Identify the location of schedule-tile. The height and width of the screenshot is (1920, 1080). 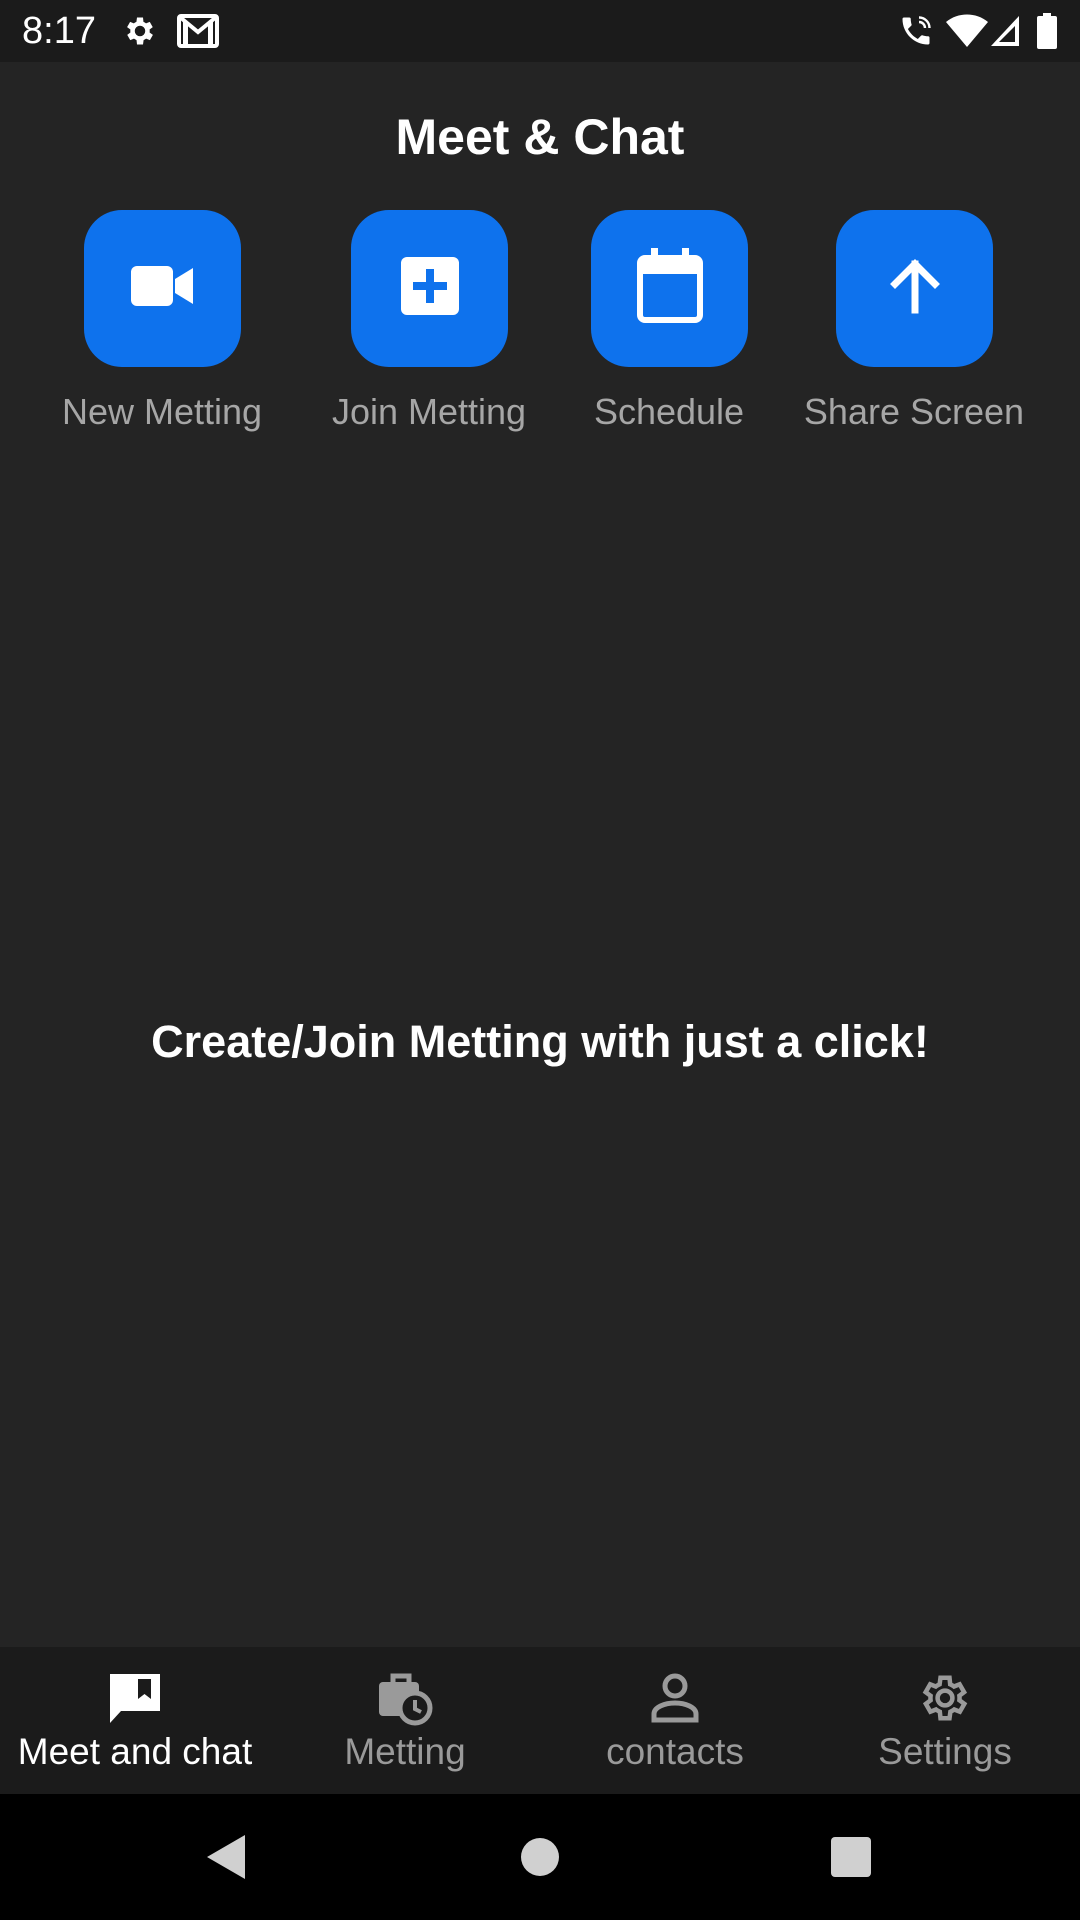
(669, 288).